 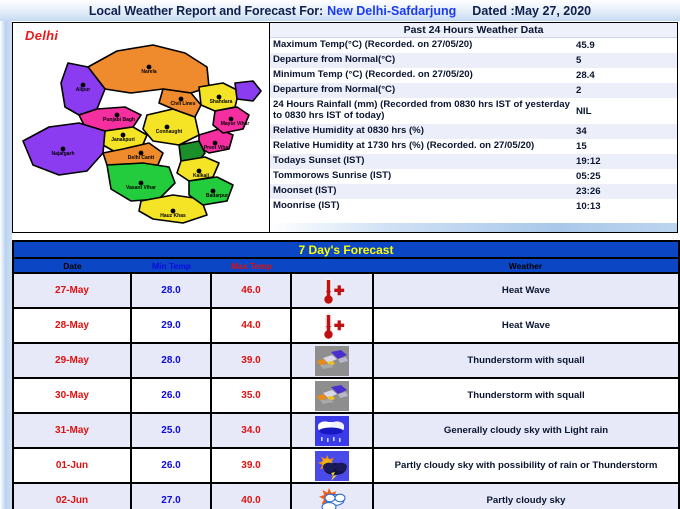 What do you see at coordinates (306, 206) in the screenshot?
I see `data-label: Moonrise (IST)` at bounding box center [306, 206].